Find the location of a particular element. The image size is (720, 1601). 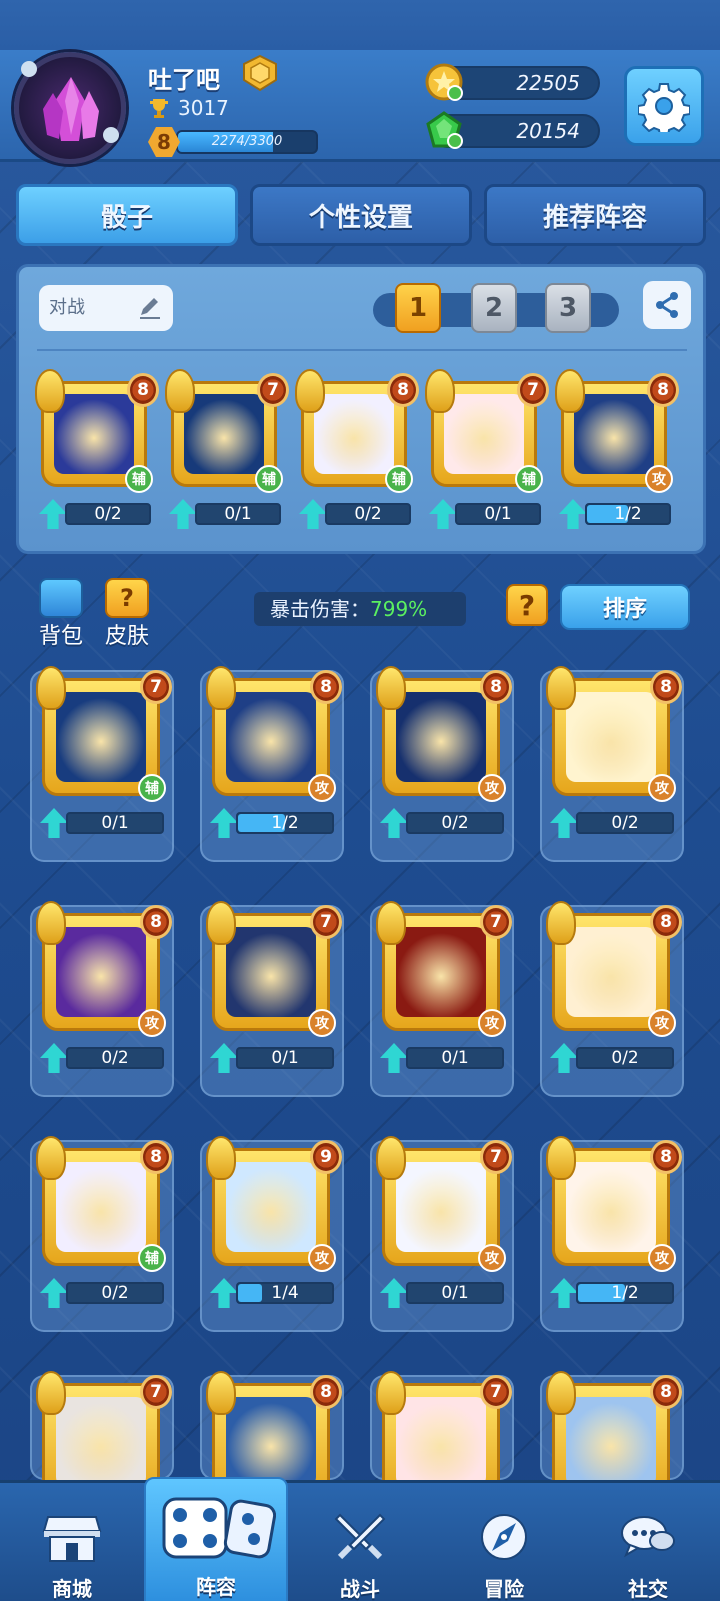

crit-damage-label: 暴击伤害： is located at coordinates (320, 609).